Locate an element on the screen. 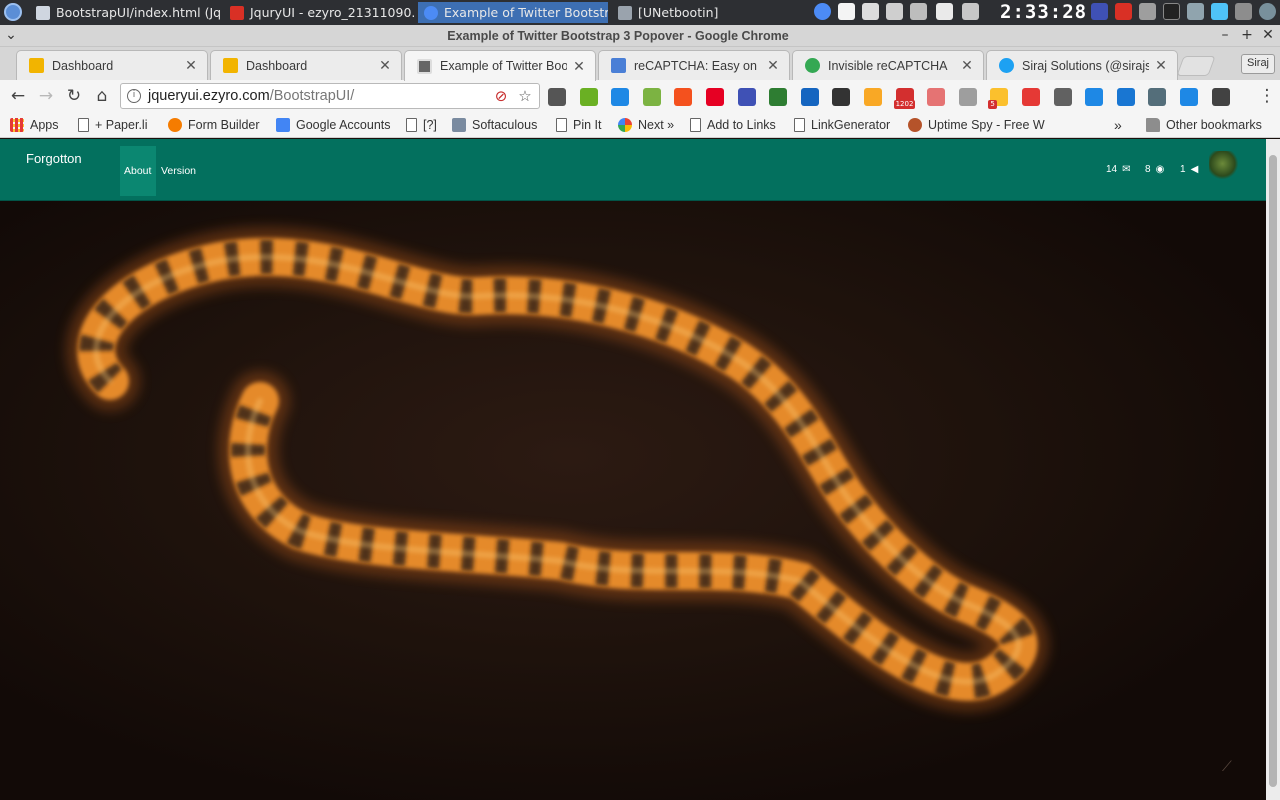  webcam-extension-icon is located at coordinates (1062, 97).